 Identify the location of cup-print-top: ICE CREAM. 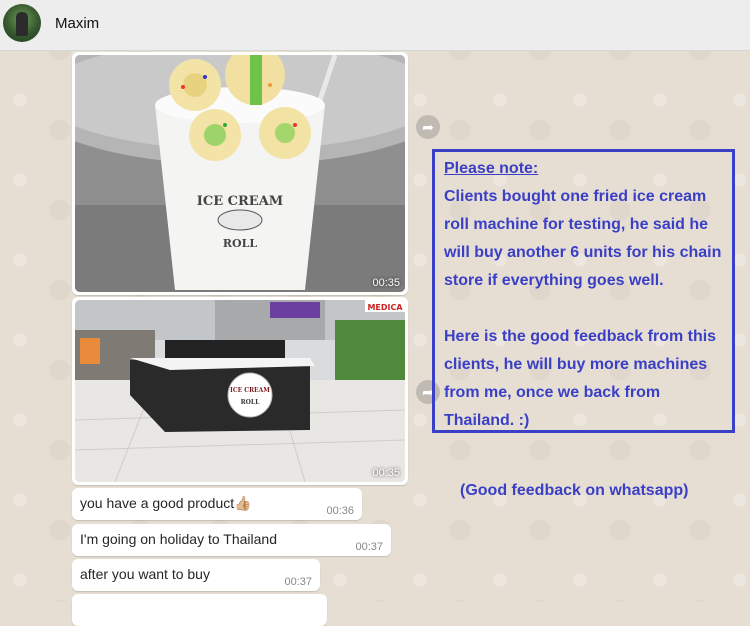
(240, 201).